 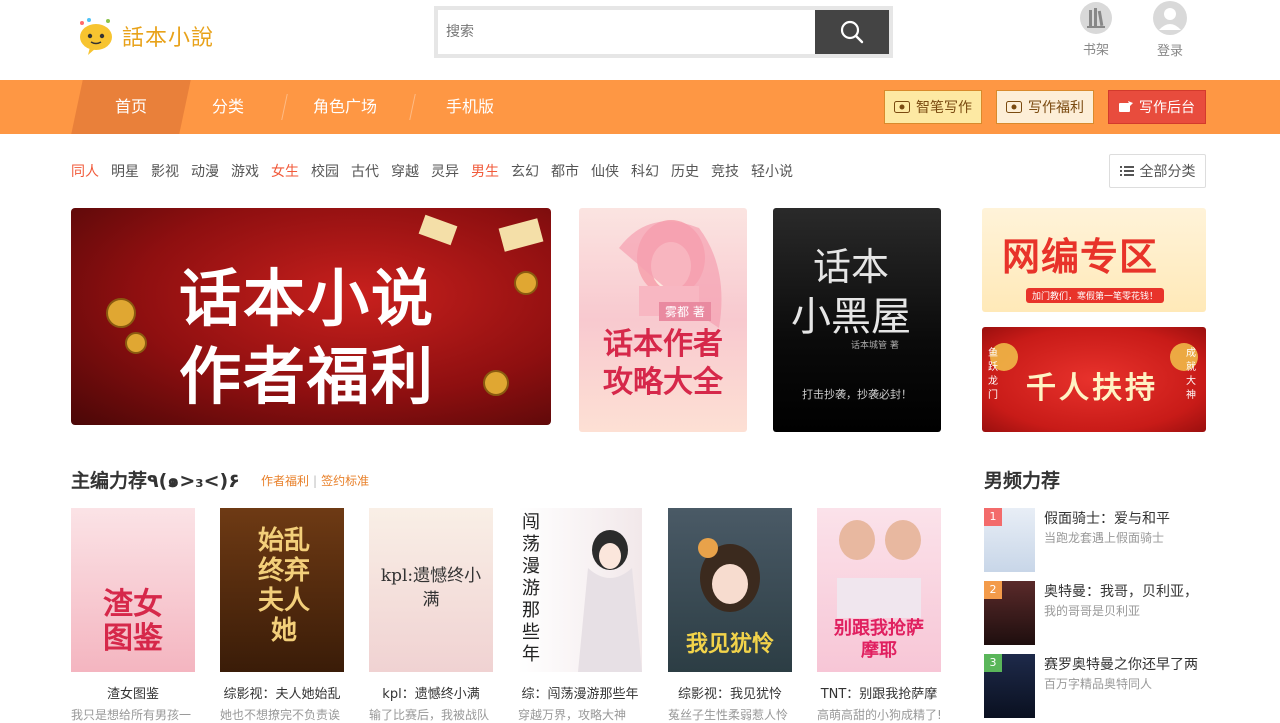 I want to click on book-title: 综：闯荡漫游那些年, so click(x=580, y=694).